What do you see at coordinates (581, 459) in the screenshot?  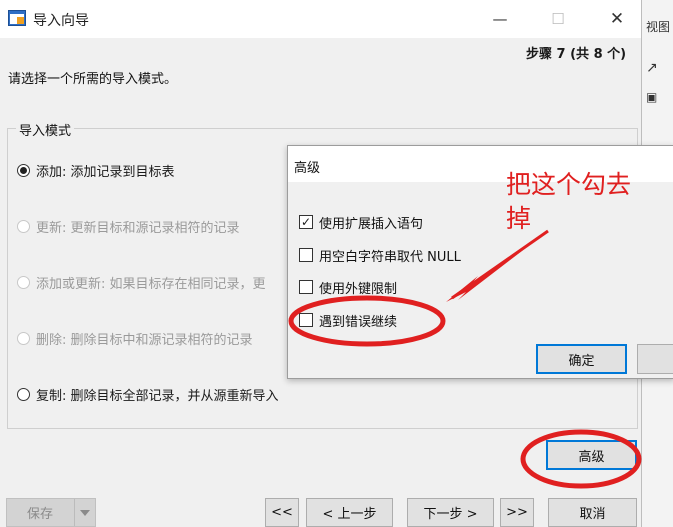 I see `annotation-circle-advanced` at bounding box center [581, 459].